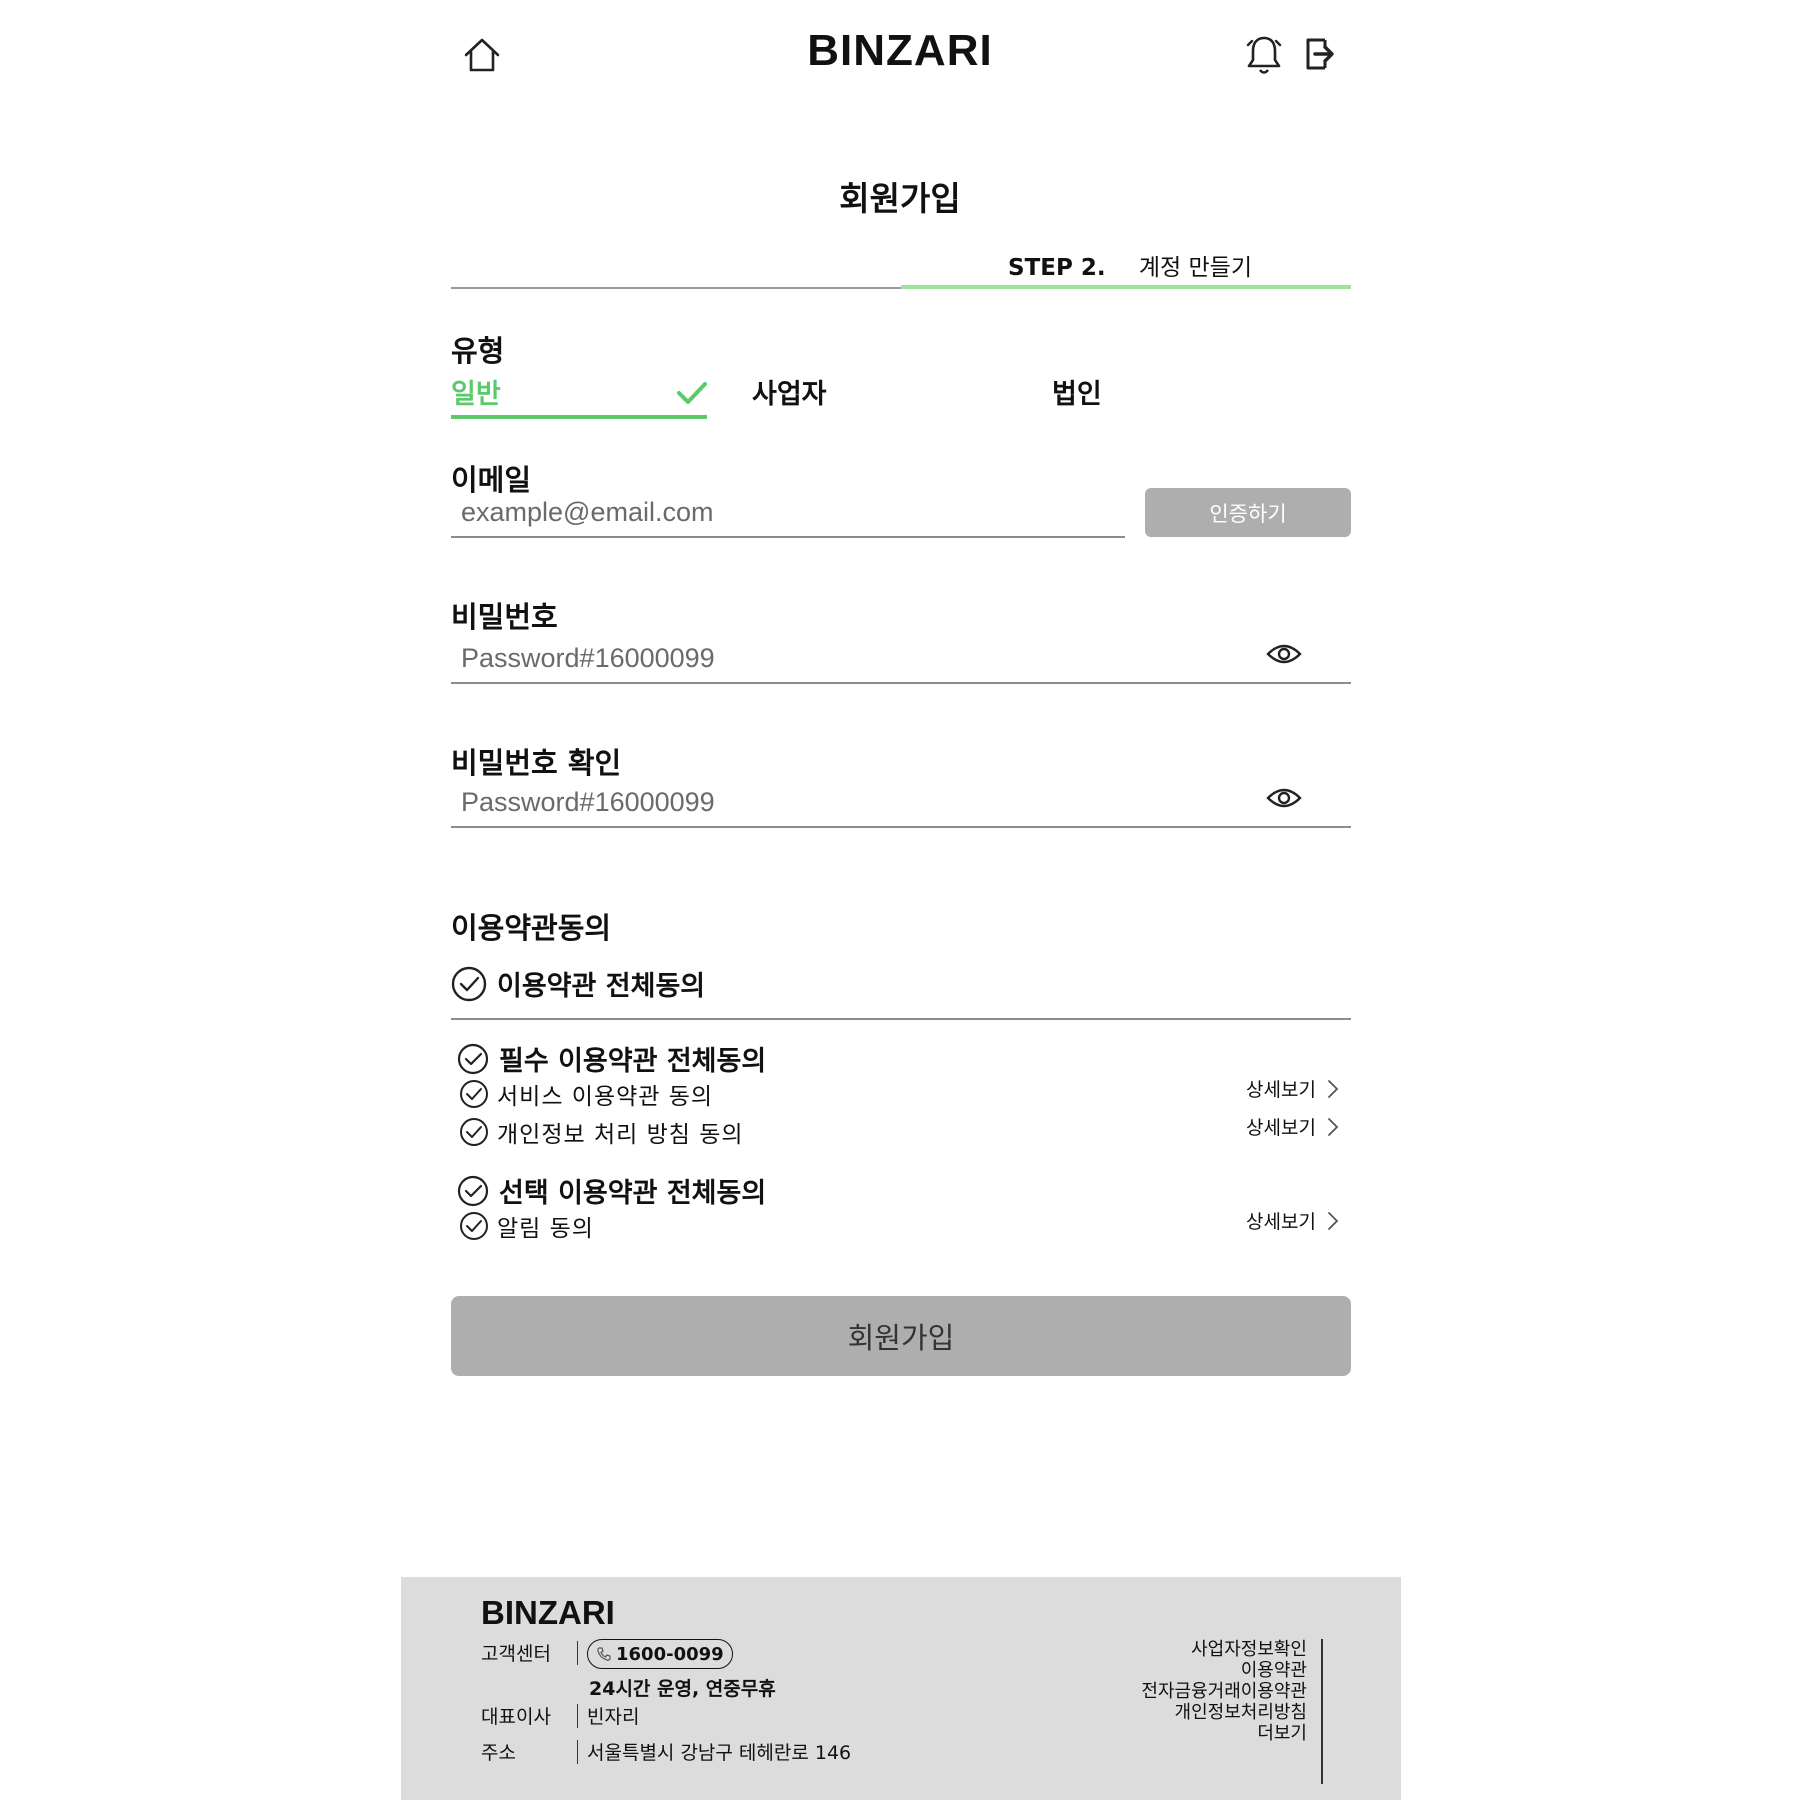  Describe the element at coordinates (605, 1097) in the screenshot. I see `service-terms-label: 서비스 이용약관 동의` at that location.